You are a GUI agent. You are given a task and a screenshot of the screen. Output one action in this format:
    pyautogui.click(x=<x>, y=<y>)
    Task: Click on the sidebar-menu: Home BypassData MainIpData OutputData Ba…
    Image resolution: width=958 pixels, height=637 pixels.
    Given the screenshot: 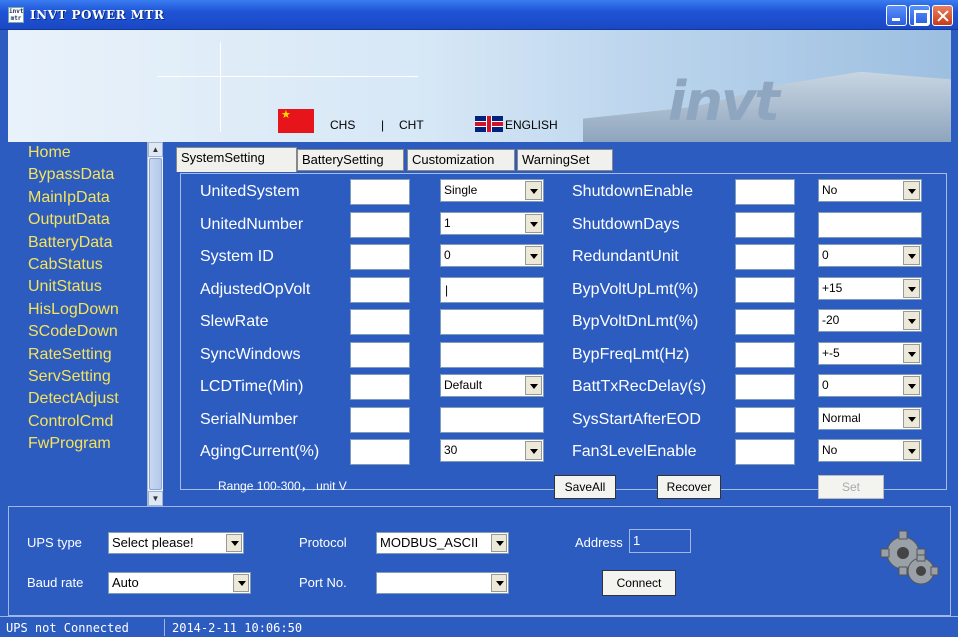 What is the action you would take?
    pyautogui.click(x=86, y=324)
    